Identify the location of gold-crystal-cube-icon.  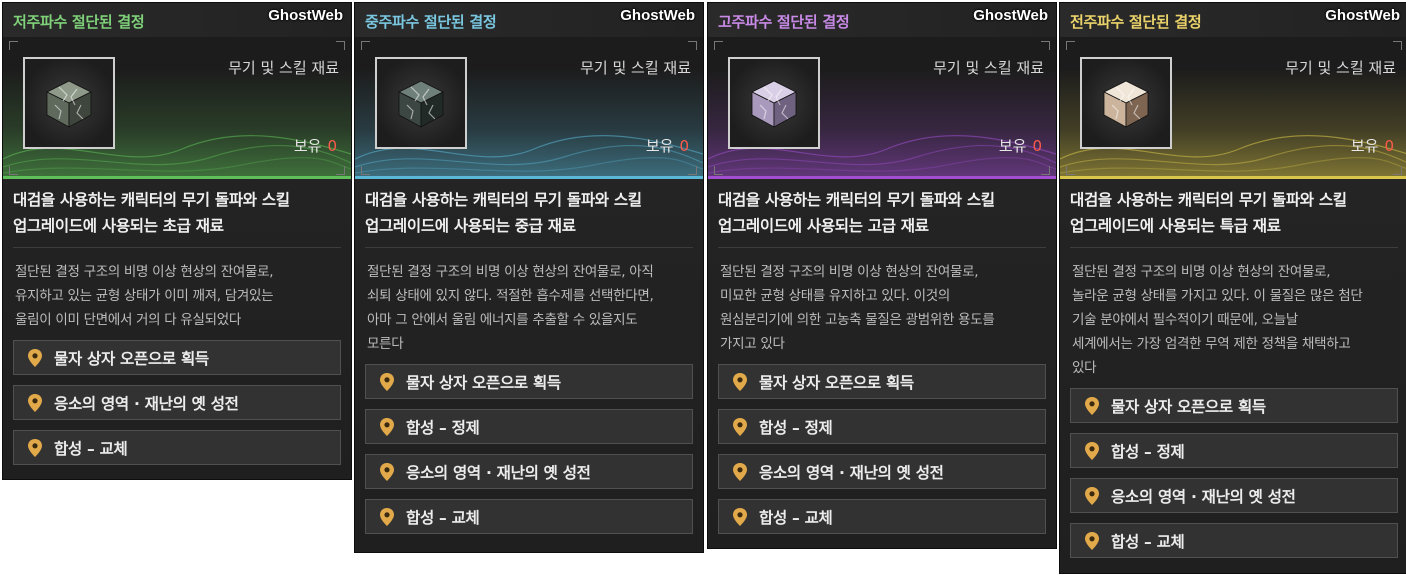
(1126, 104).